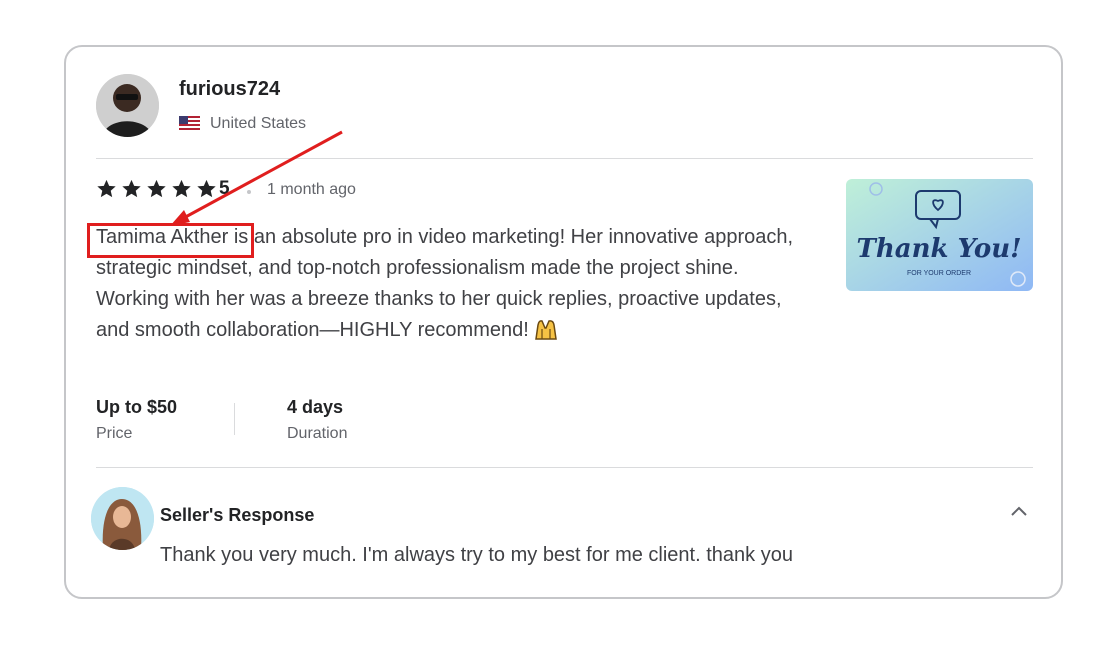  I want to click on thumbnail-subtitle: FOR YOUR ORDER, so click(939, 273).